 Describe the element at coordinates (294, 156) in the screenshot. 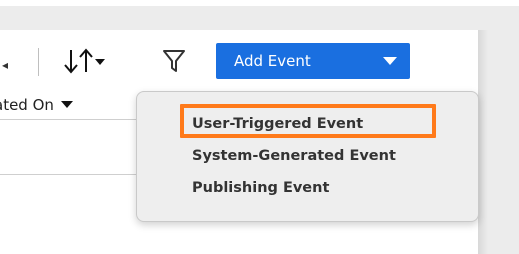

I see `menu-item-system-generated-event: System-Generated Event` at that location.